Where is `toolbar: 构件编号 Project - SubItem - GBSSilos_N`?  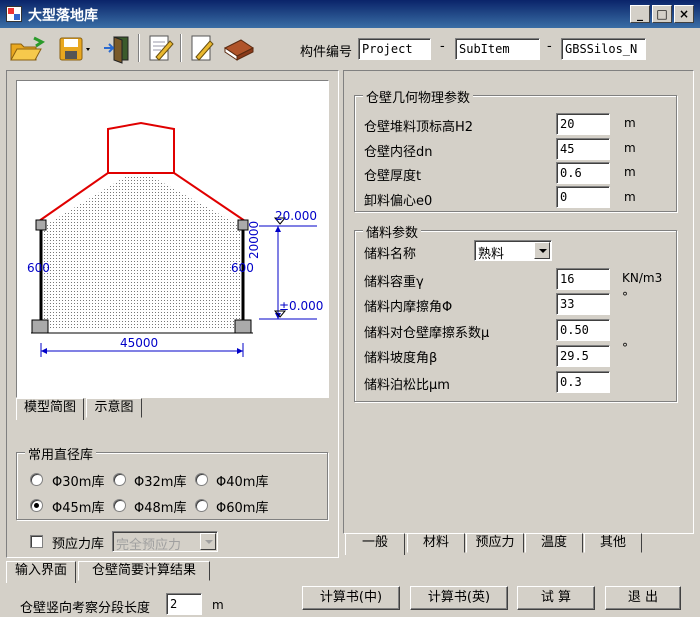
toolbar: 构件编号 Project - SubItem - GBSSilos_N is located at coordinates (350, 48).